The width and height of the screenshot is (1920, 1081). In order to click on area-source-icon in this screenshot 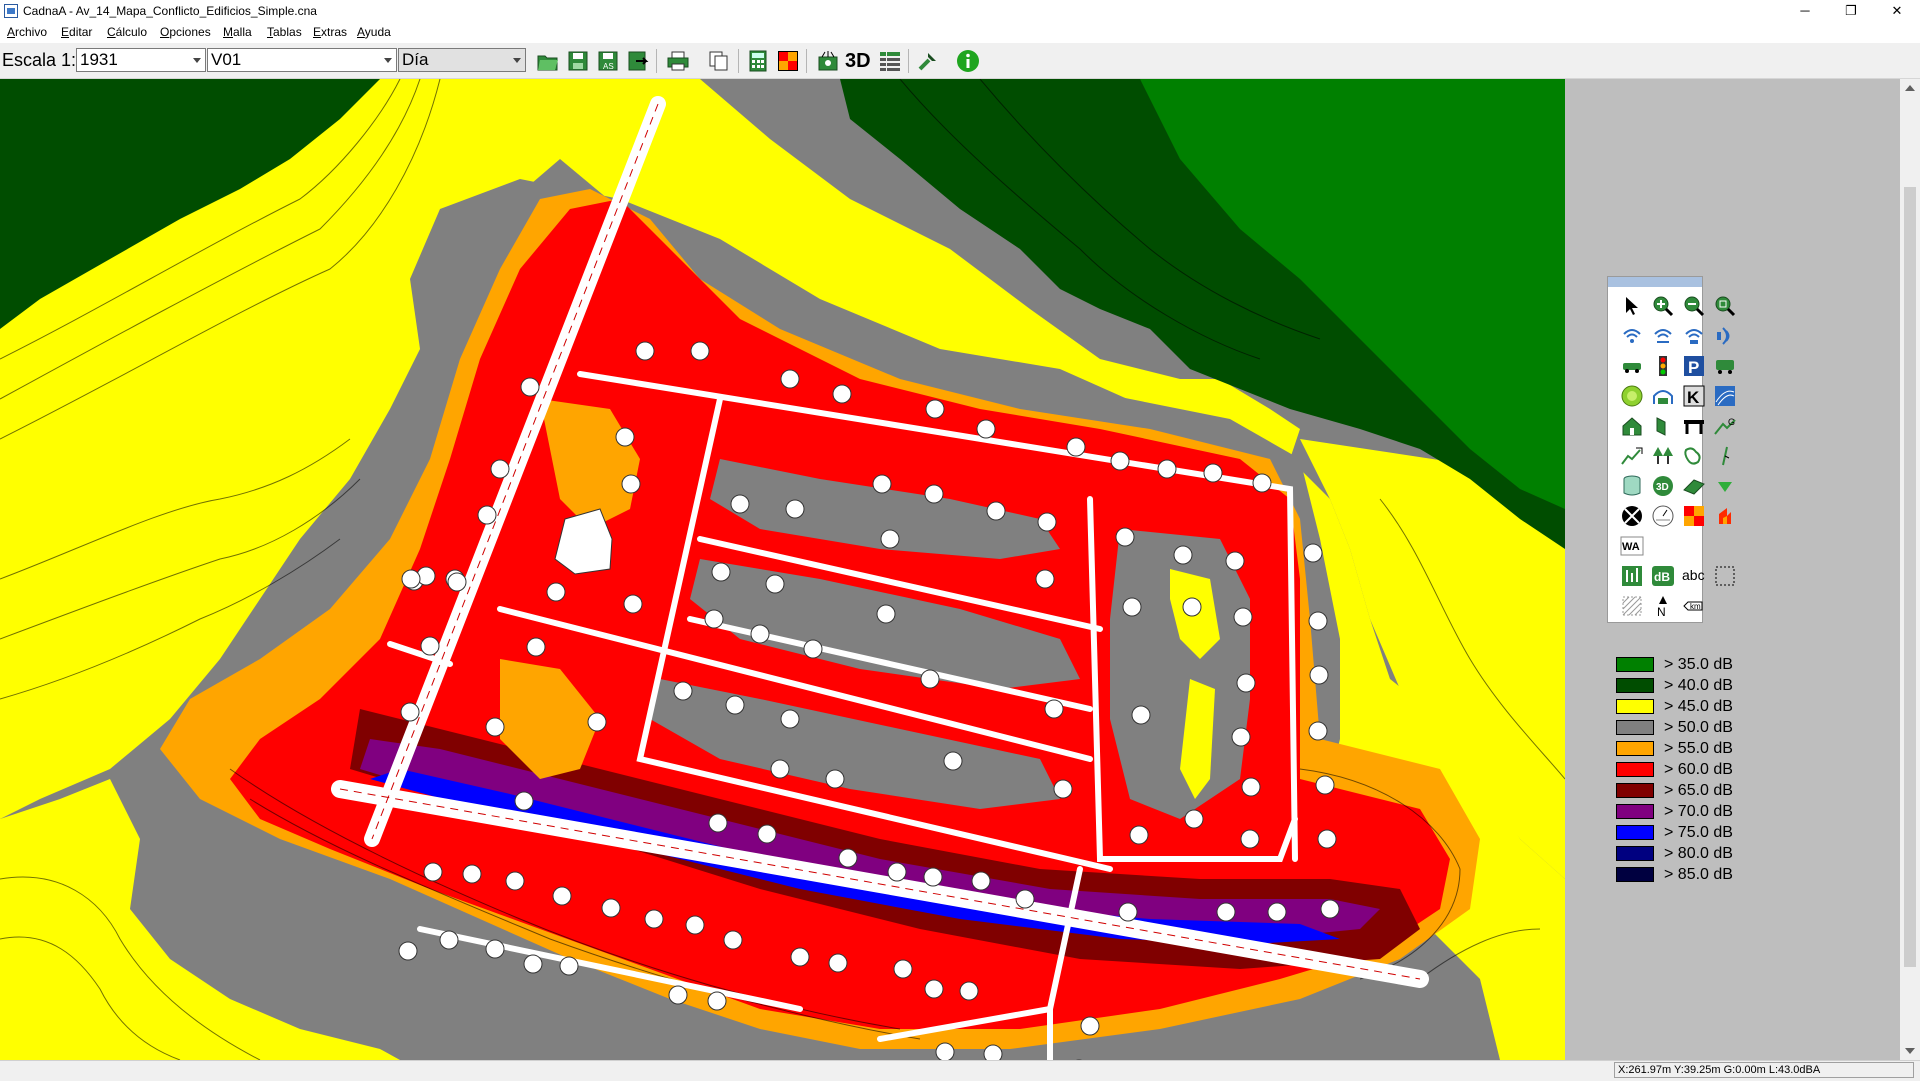, I will do `click(1694, 336)`.